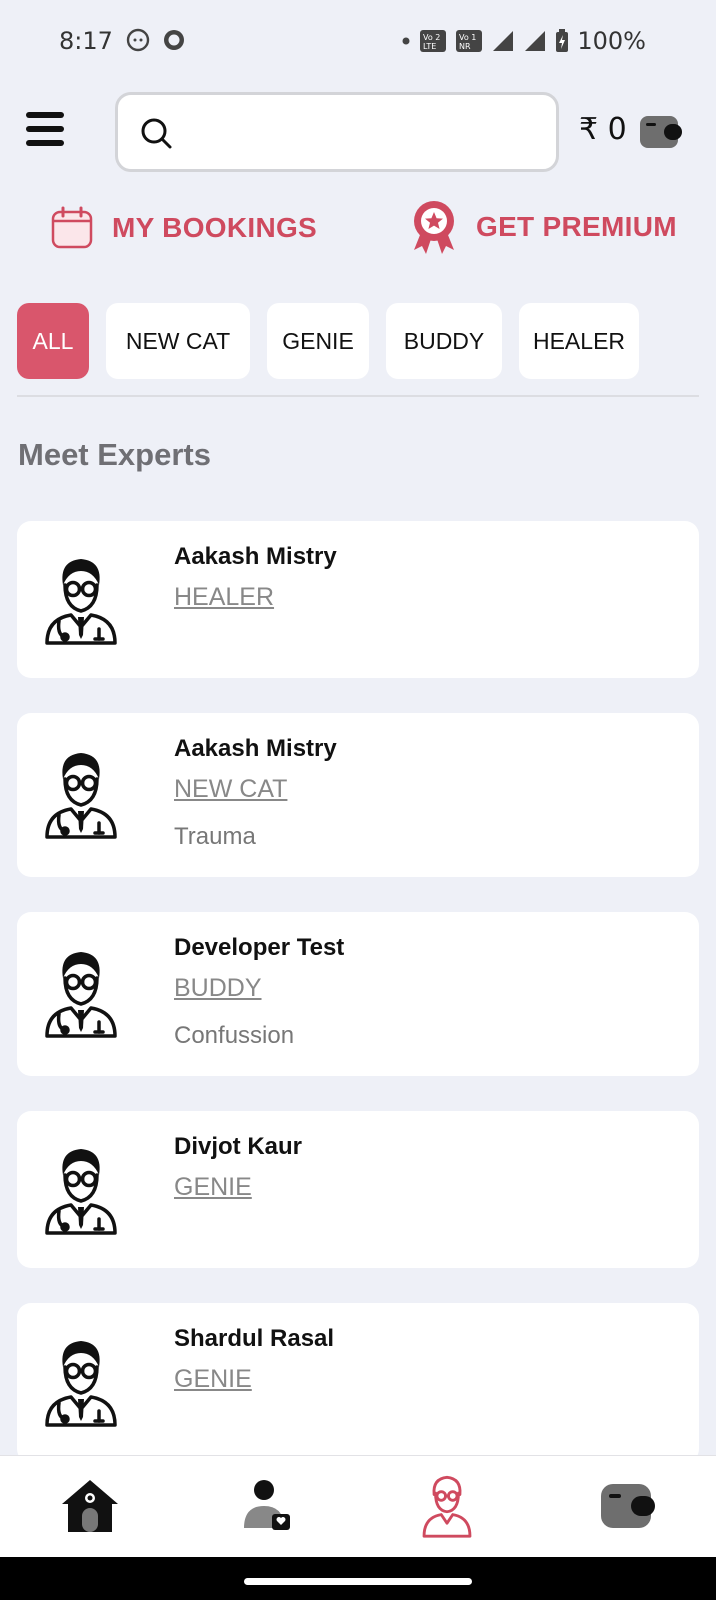 This screenshot has width=716, height=1600. What do you see at coordinates (523, 41) in the screenshot?
I see `status-right: Vo 2 LTE Vo 1 NR 100%` at bounding box center [523, 41].